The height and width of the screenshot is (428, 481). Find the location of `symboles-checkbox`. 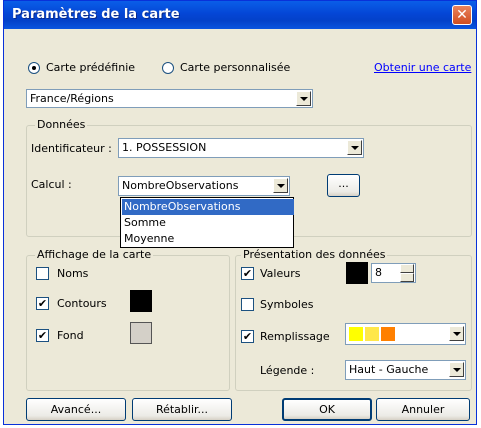

symboles-checkbox is located at coordinates (247, 304).